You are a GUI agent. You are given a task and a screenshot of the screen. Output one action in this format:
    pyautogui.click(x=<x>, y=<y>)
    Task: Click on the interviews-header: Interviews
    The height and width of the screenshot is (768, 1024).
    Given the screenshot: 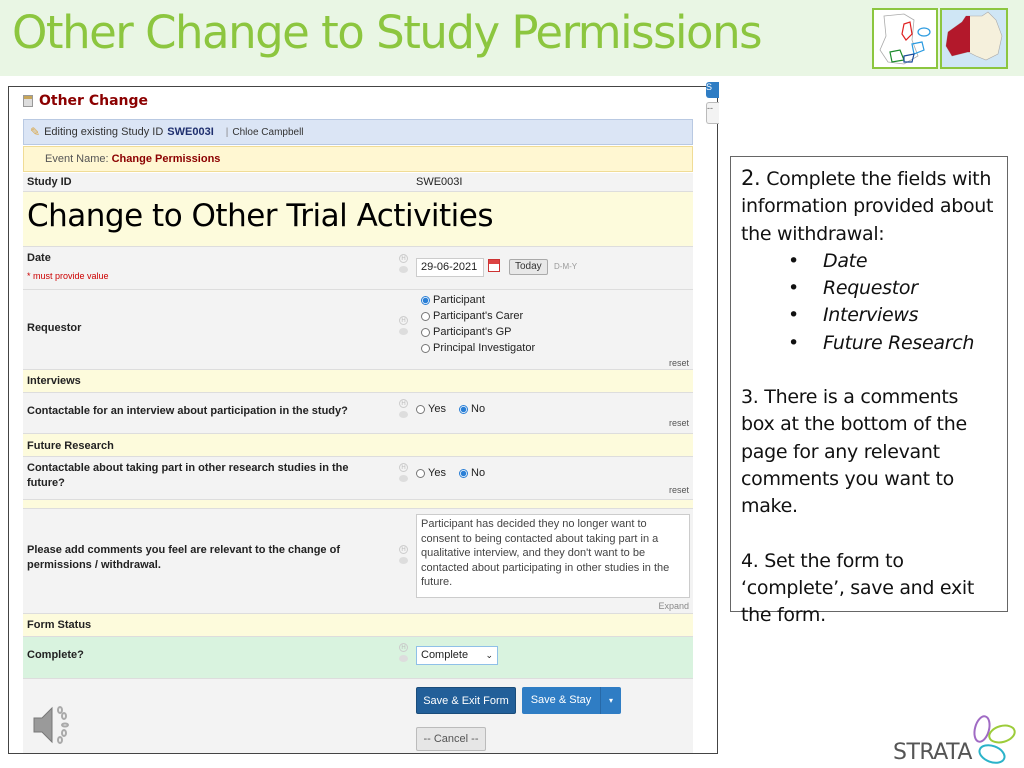 What is the action you would take?
    pyautogui.click(x=54, y=381)
    